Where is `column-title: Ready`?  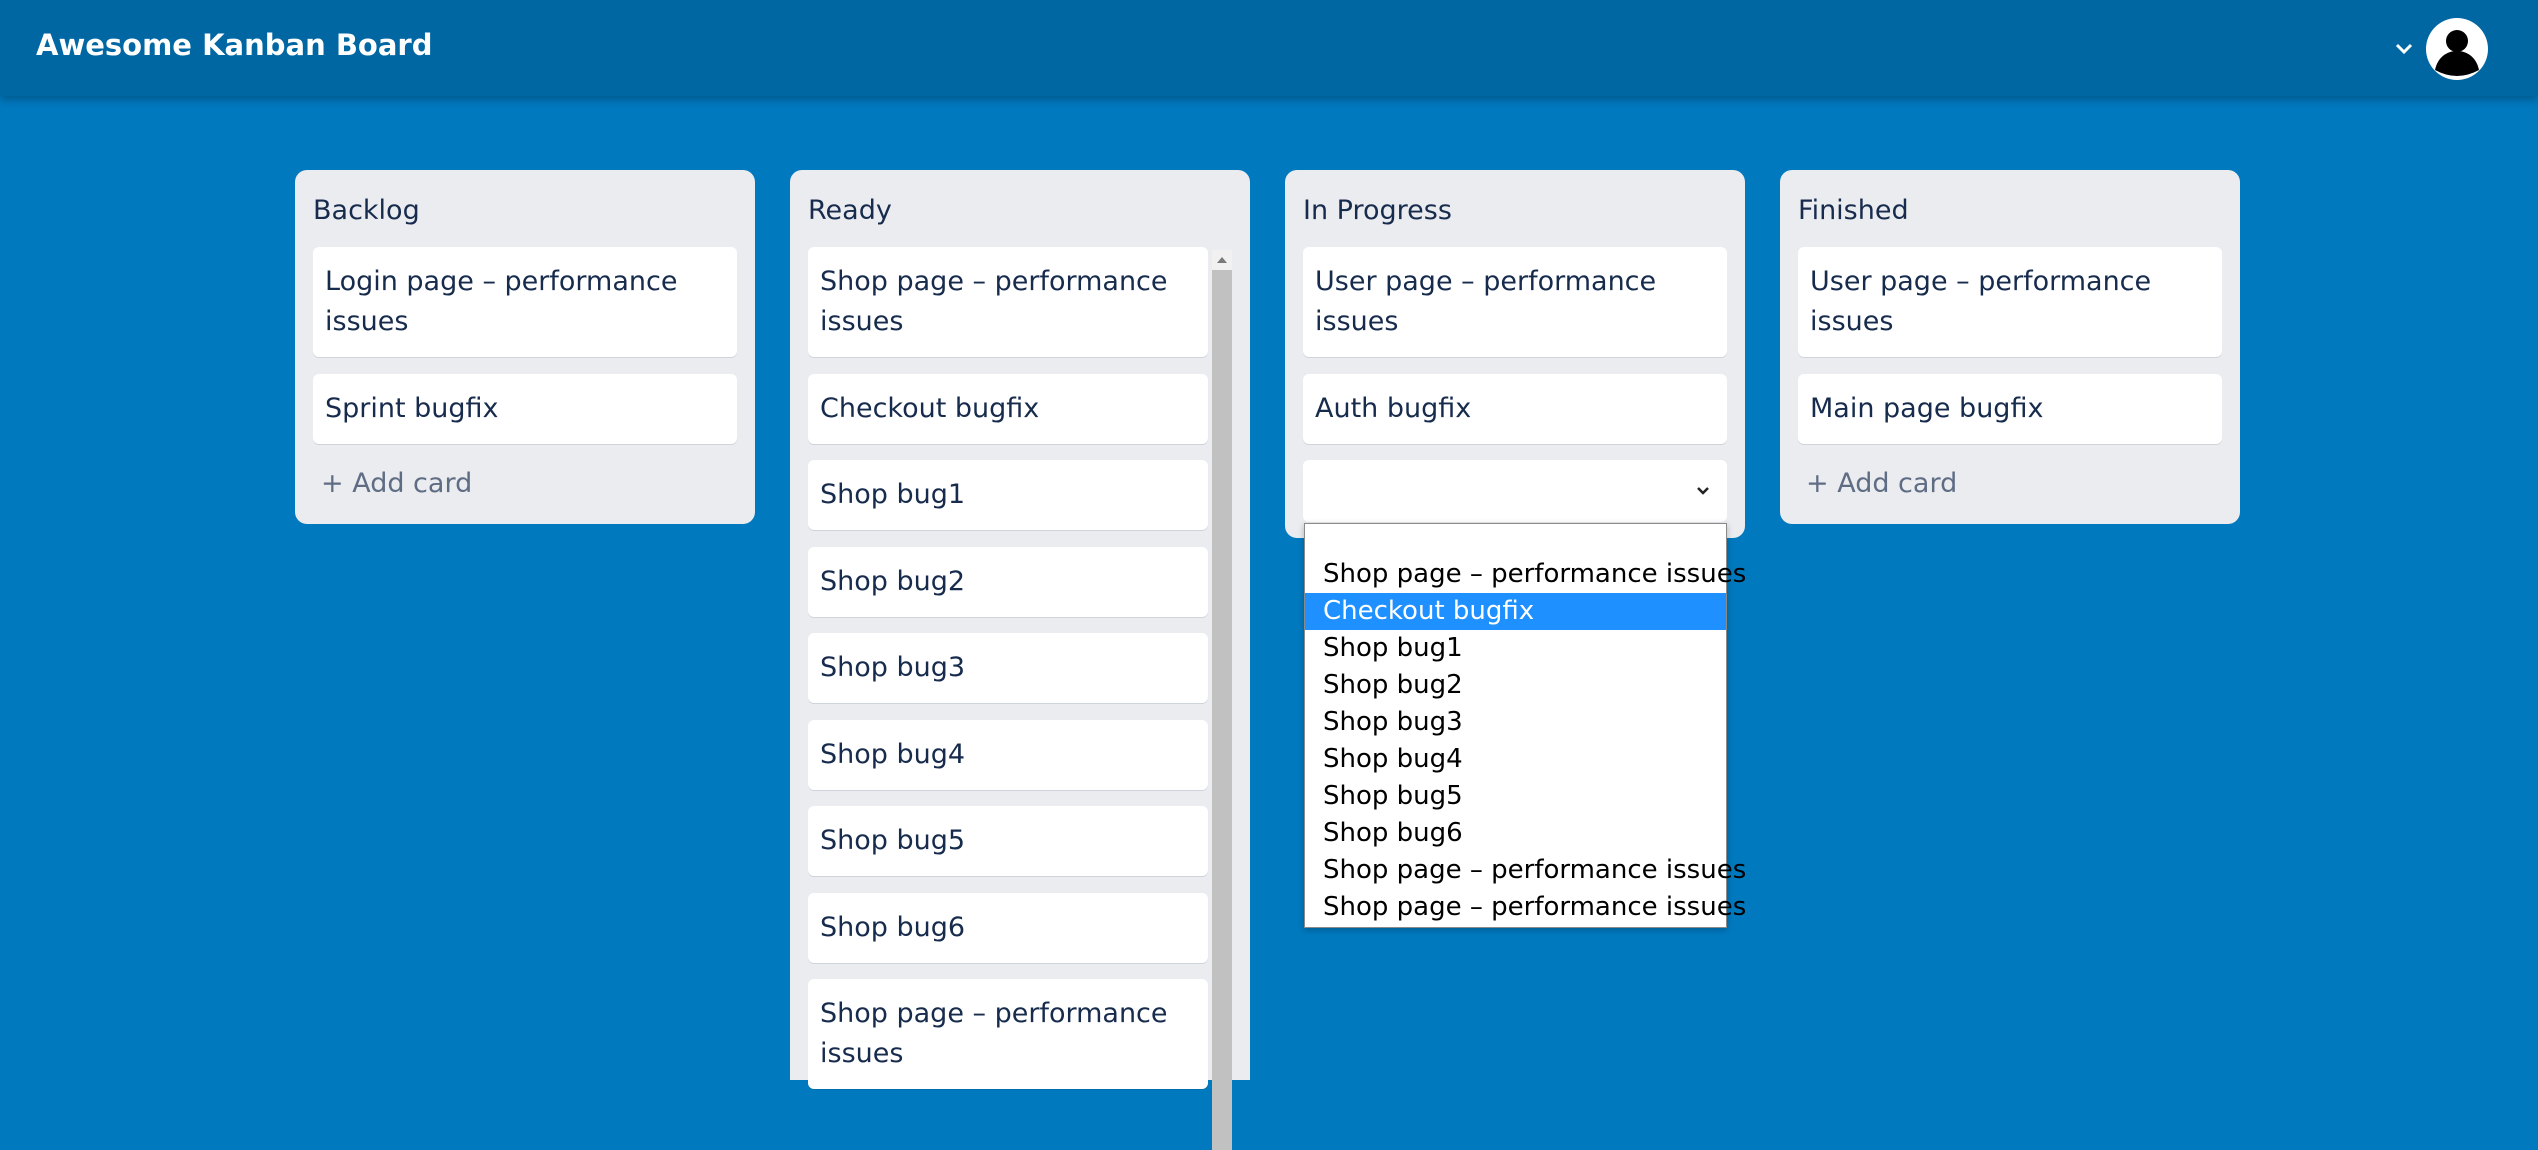
column-title: Ready is located at coordinates (850, 210).